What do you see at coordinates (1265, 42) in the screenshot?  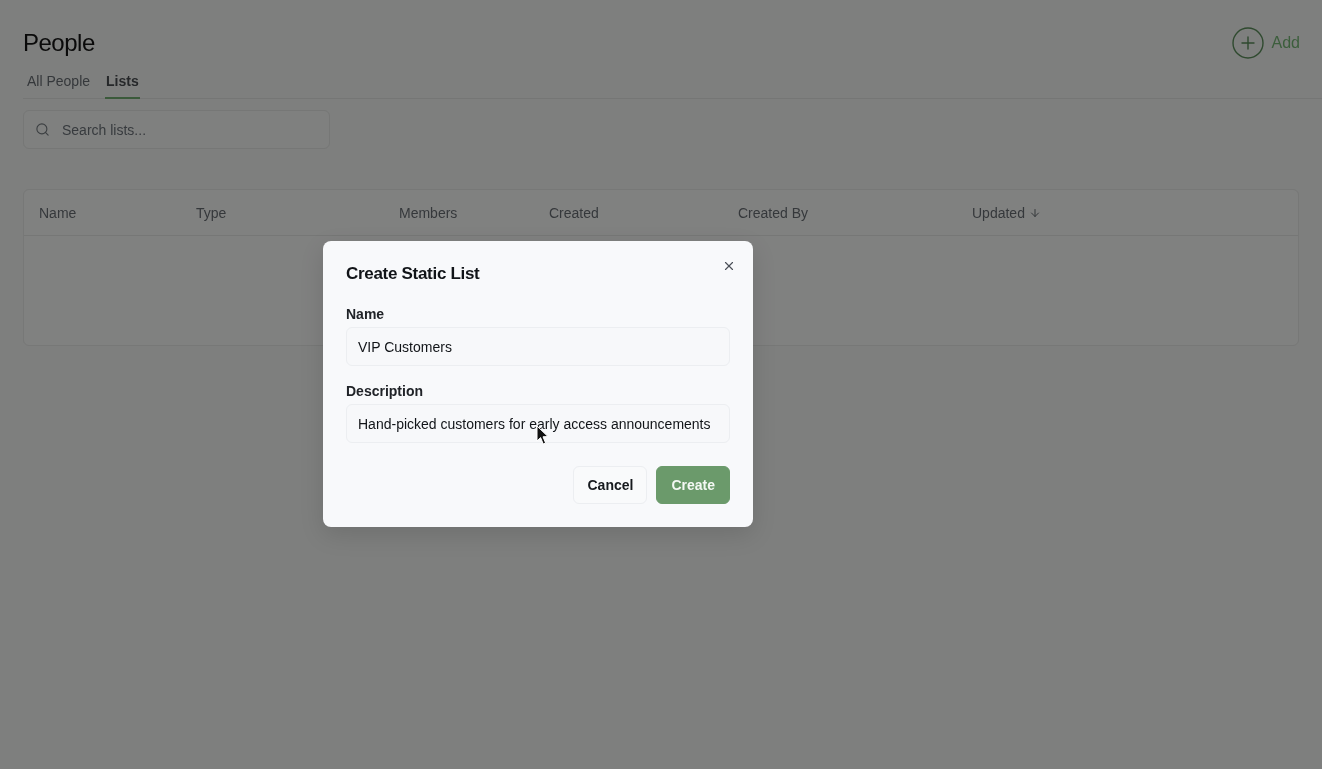 I see `add-button: Add` at bounding box center [1265, 42].